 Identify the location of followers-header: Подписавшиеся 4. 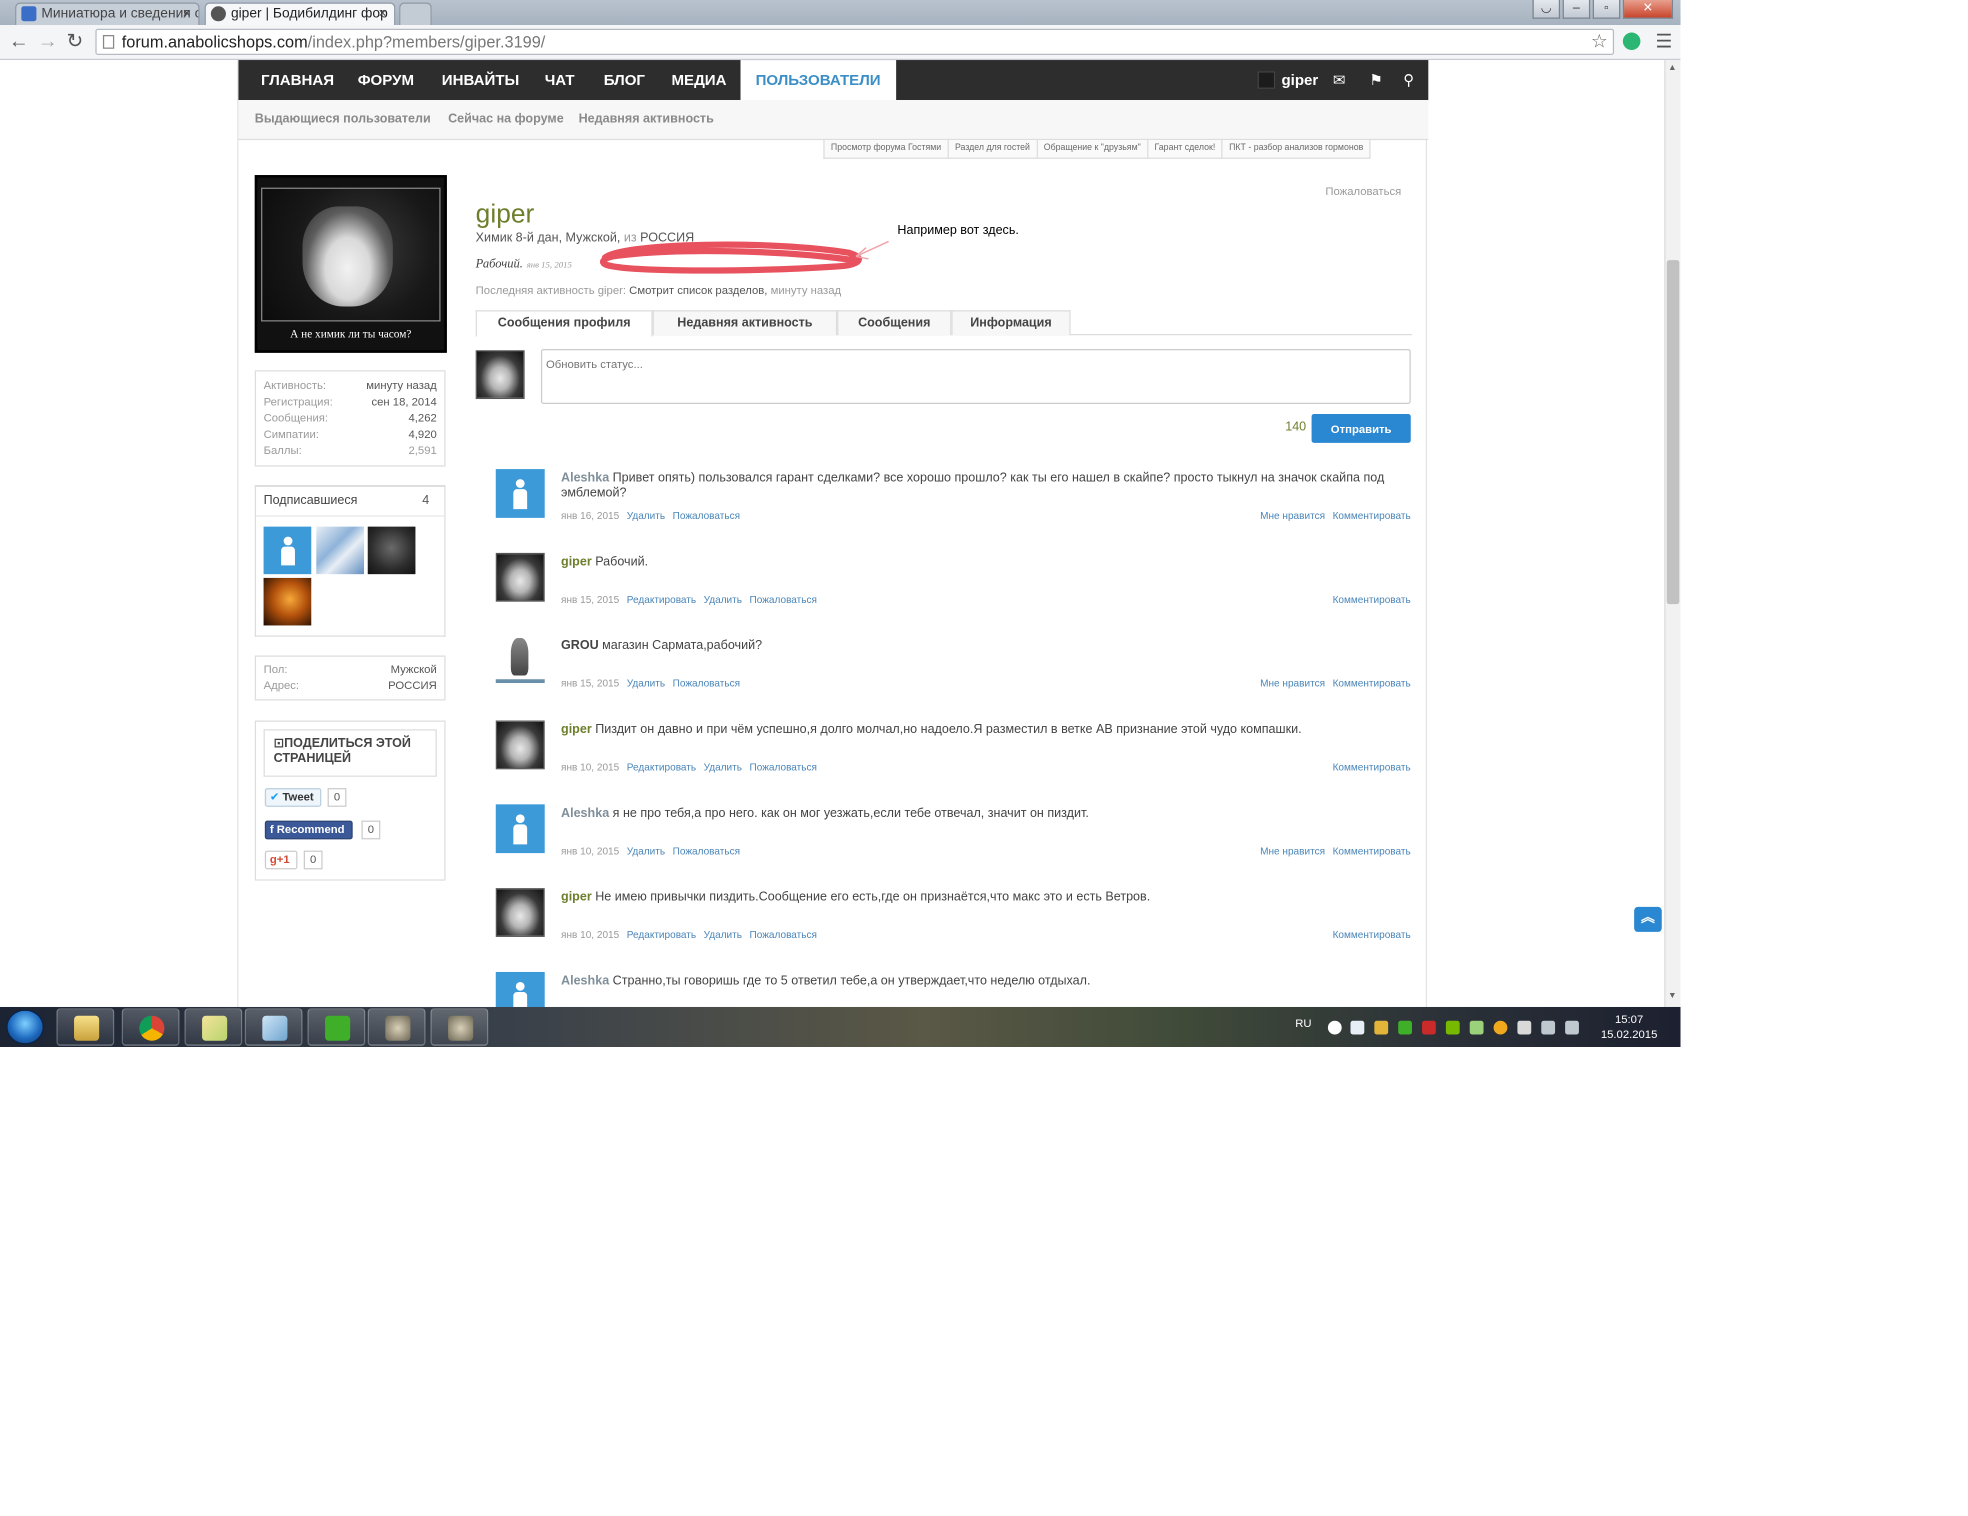
(350, 502).